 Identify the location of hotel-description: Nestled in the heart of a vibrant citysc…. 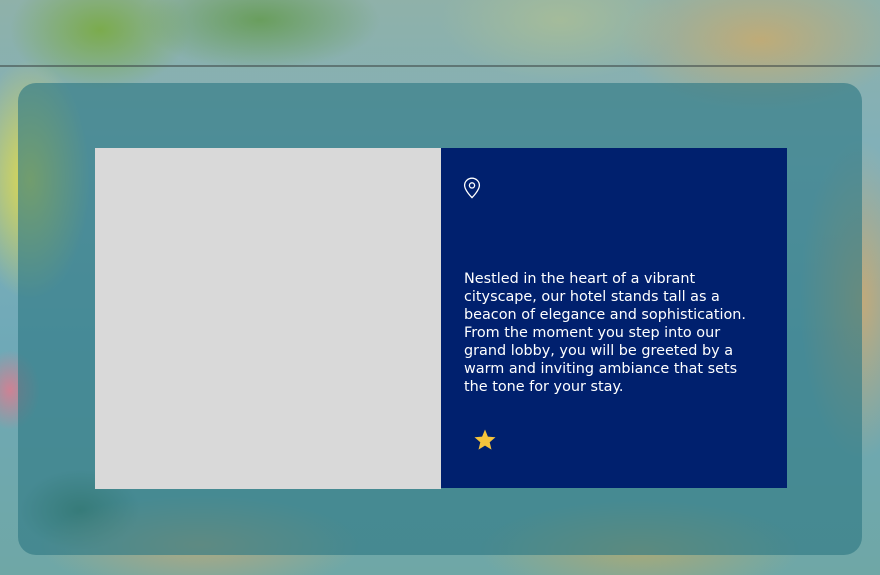
(605, 333).